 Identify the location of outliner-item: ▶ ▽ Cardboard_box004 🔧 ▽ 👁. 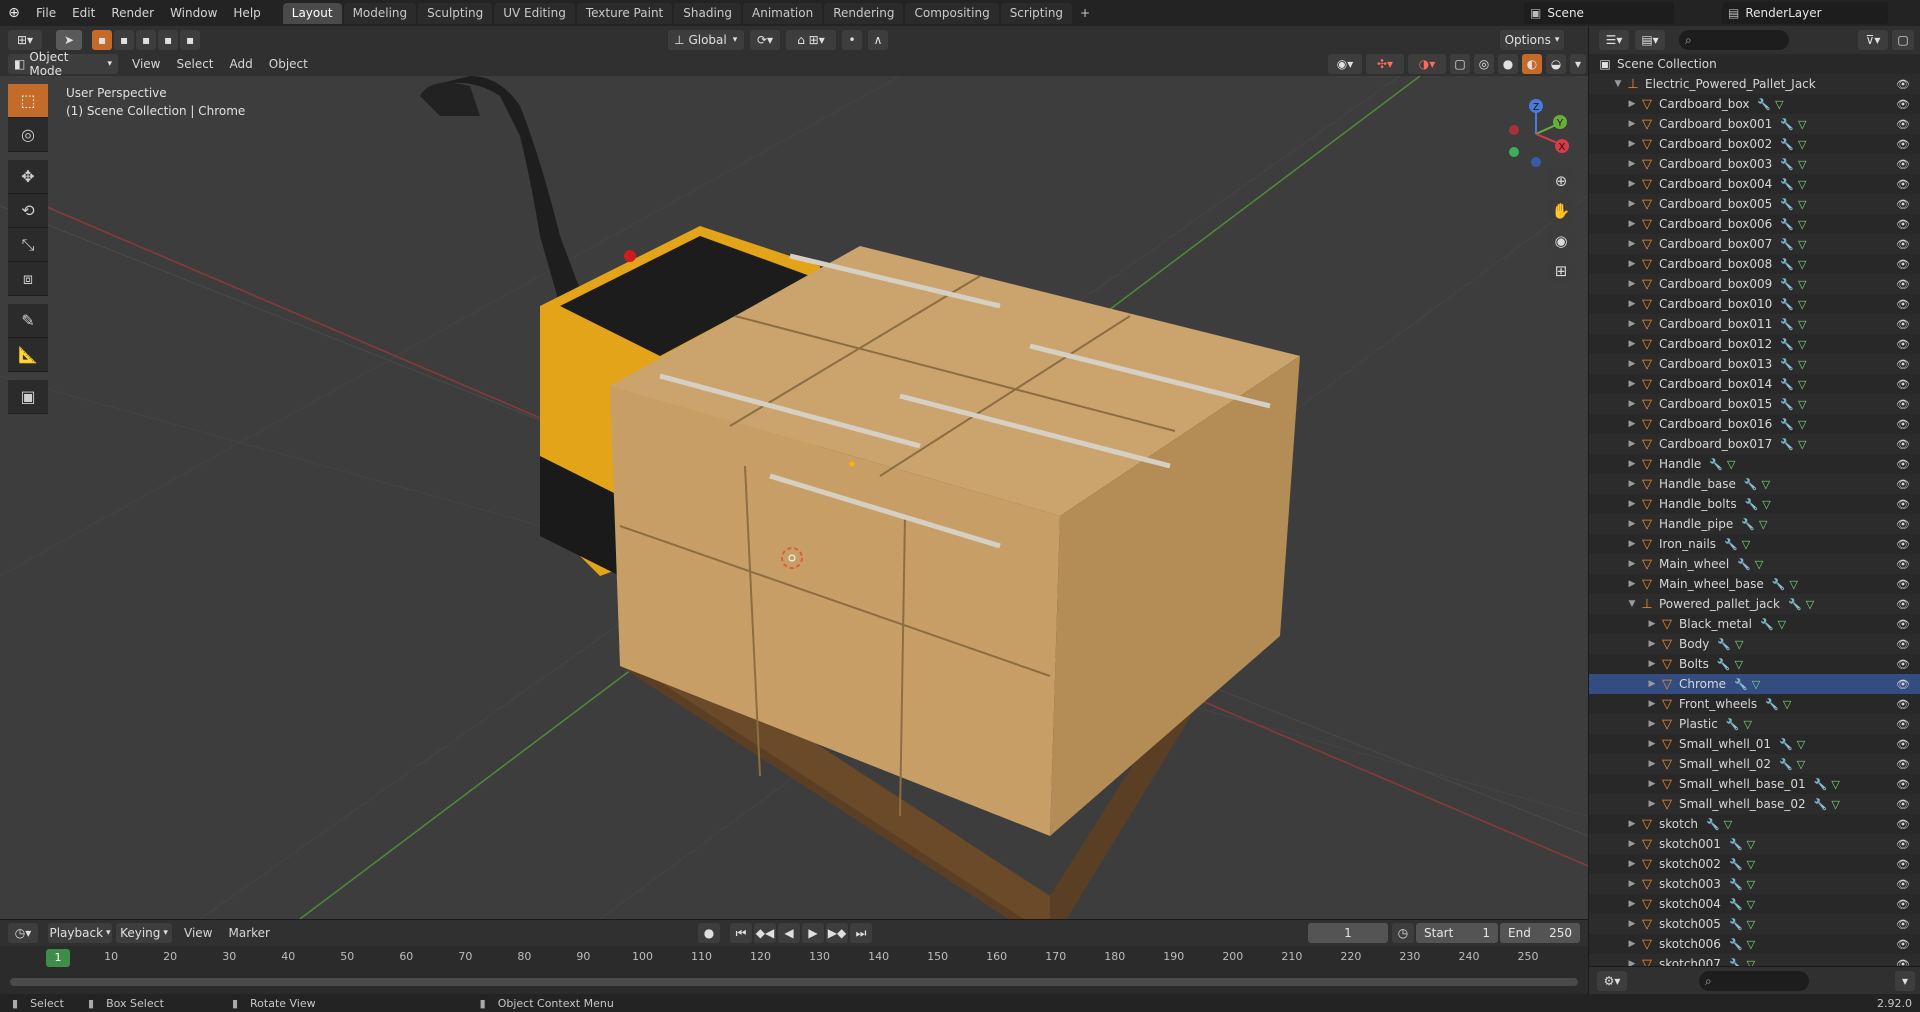
(1754, 184).